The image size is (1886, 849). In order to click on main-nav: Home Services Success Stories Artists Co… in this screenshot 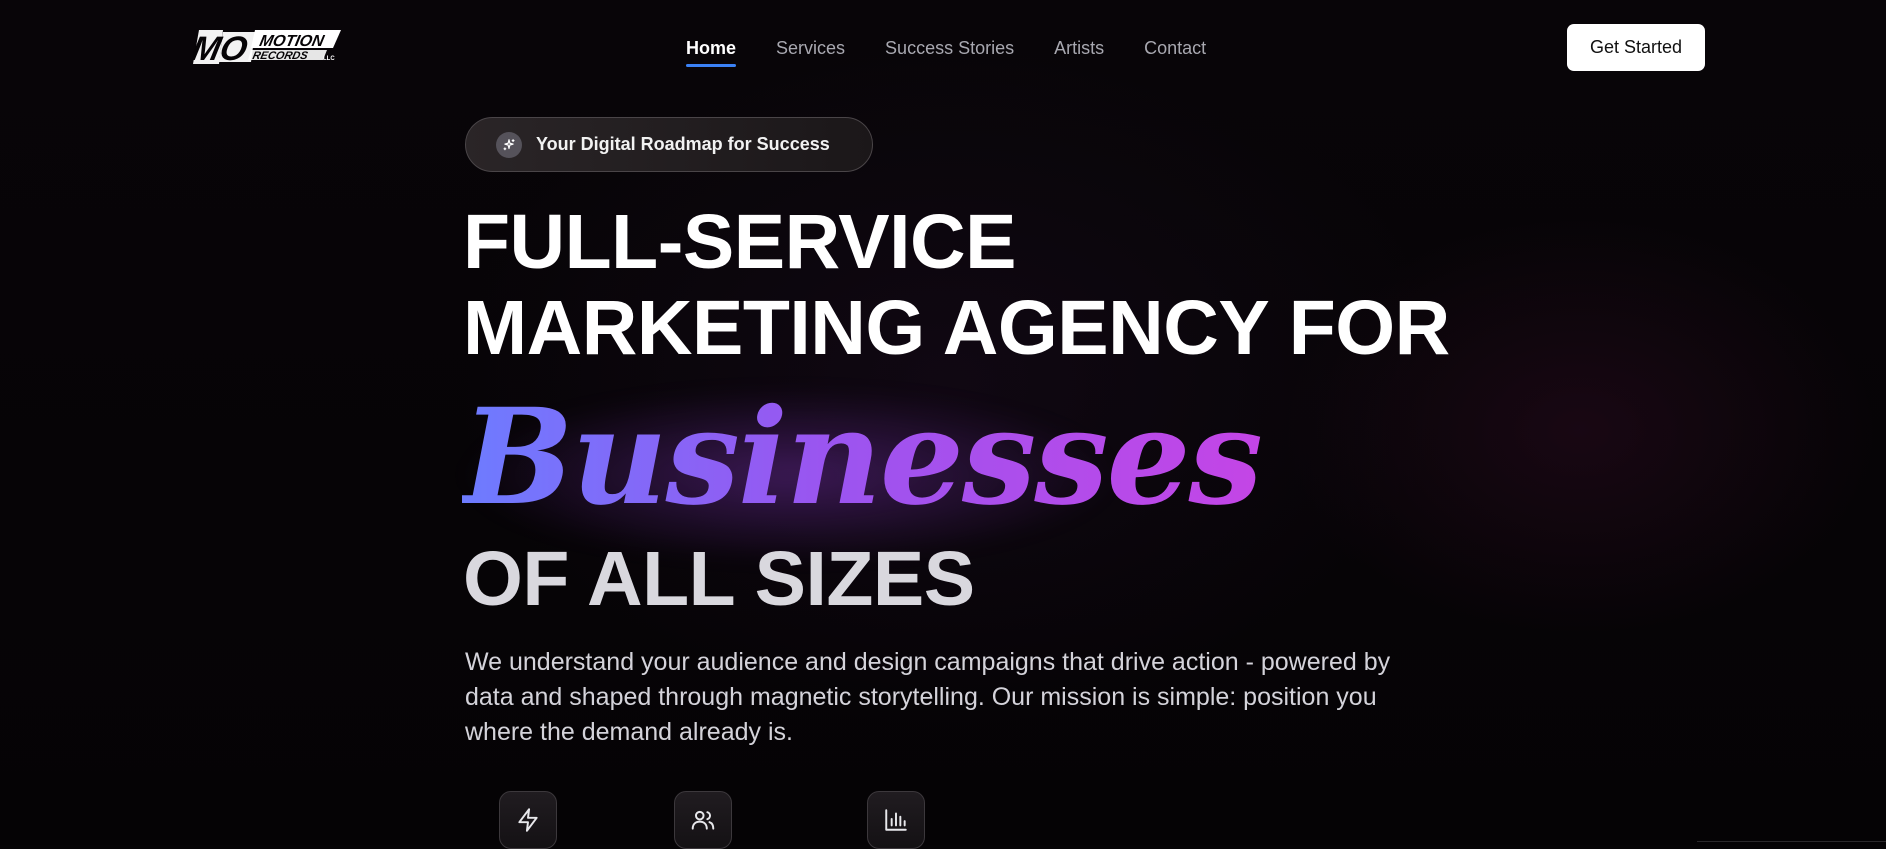, I will do `click(946, 51)`.